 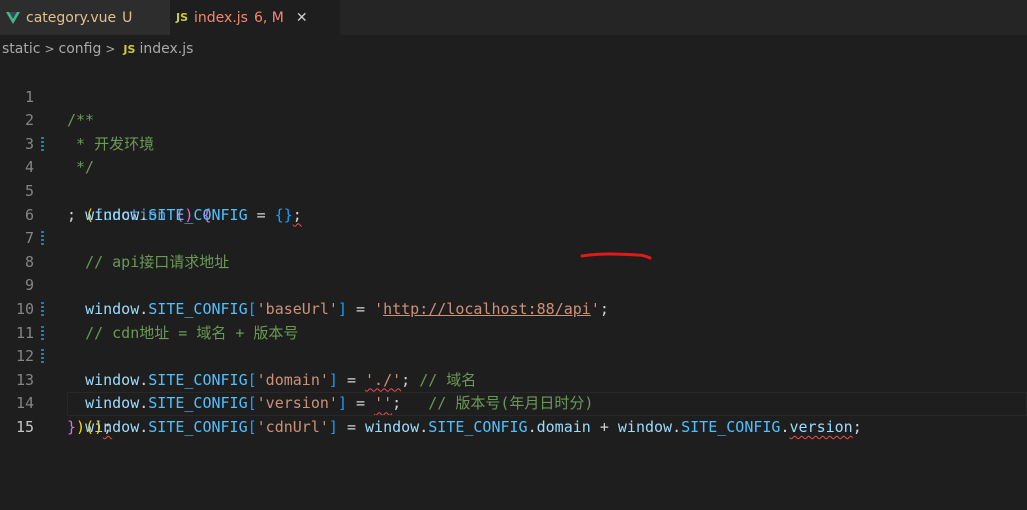 What do you see at coordinates (81, 426) in the screenshot?
I see `token: )` at bounding box center [81, 426].